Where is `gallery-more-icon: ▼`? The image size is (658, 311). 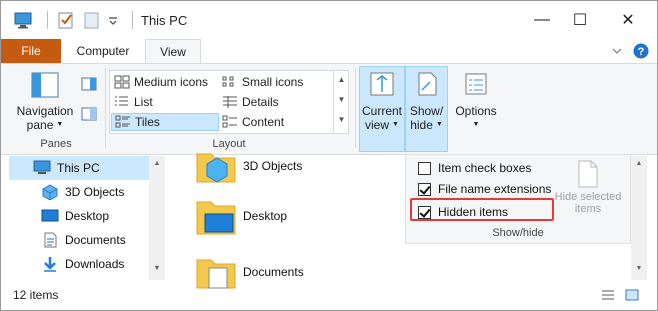
gallery-more-icon: ▼ is located at coordinates (341, 120).